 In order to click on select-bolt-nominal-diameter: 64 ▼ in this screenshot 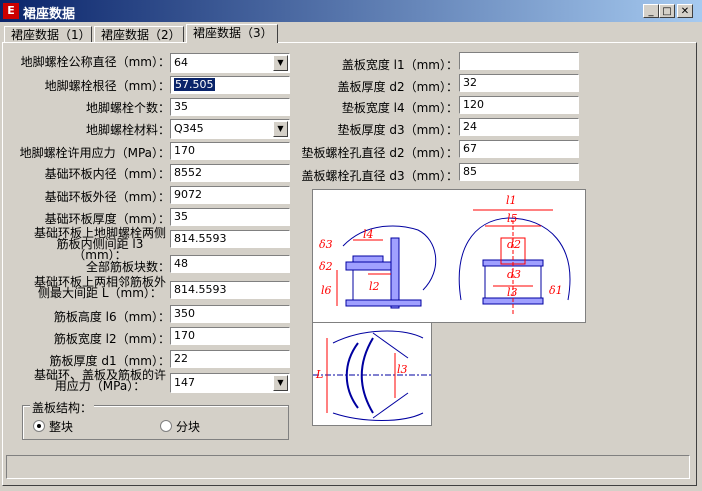, I will do `click(230, 63)`.